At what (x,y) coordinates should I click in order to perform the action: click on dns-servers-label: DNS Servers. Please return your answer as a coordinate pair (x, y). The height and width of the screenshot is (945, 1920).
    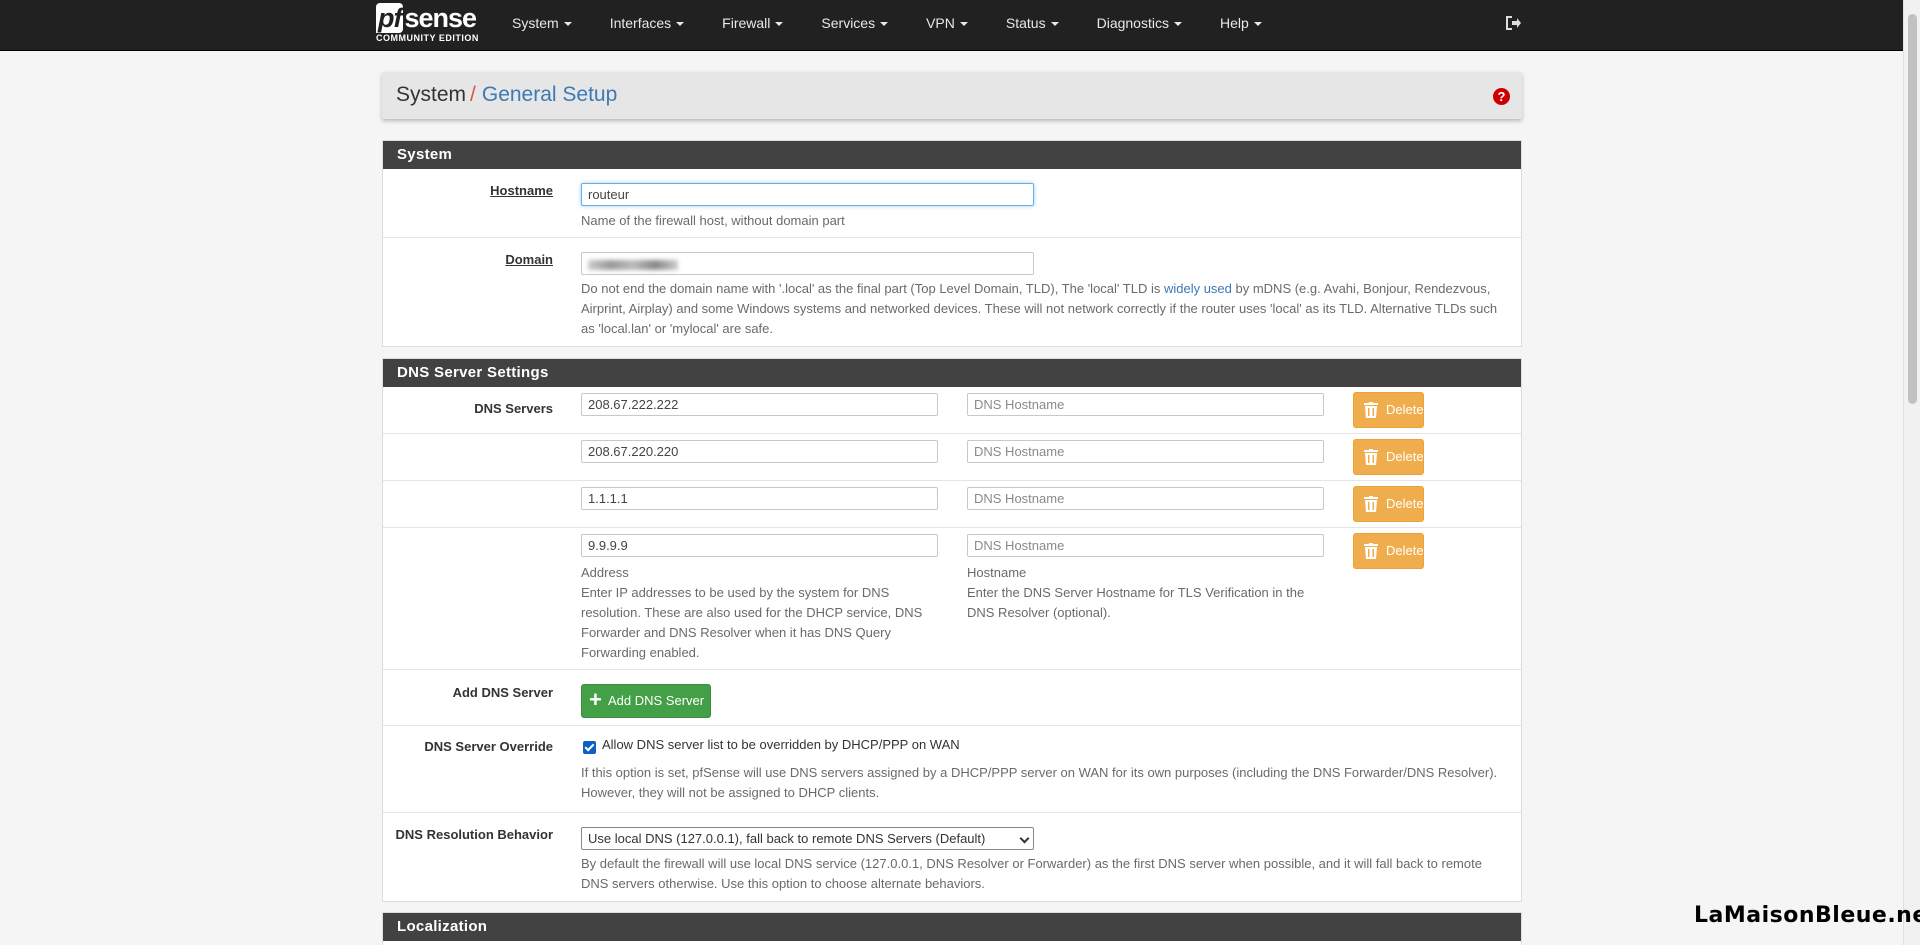
    Looking at the image, I should click on (513, 408).